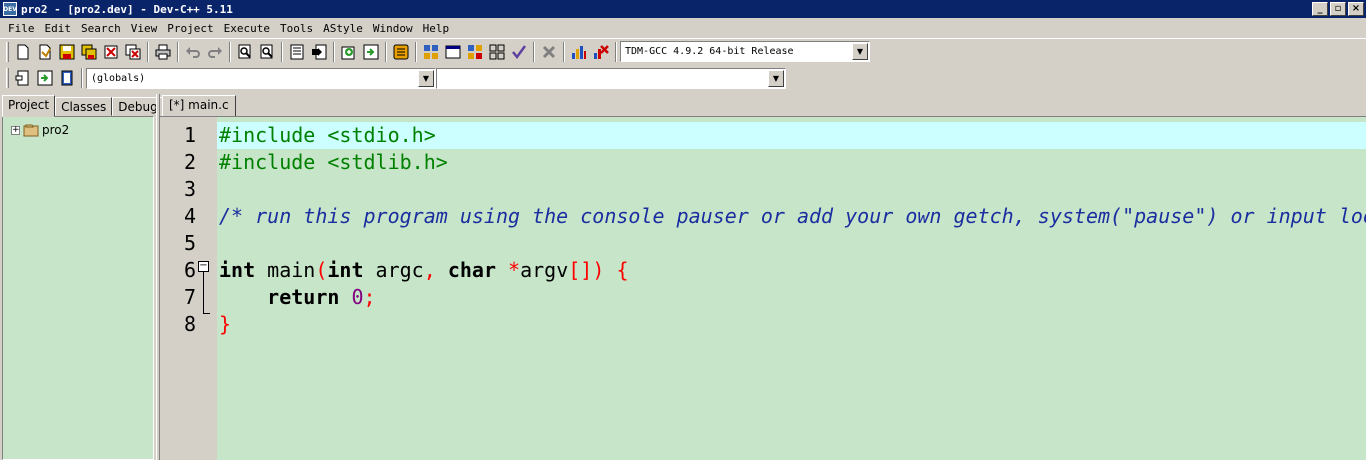  I want to click on add-file-icon, so click(371, 51).